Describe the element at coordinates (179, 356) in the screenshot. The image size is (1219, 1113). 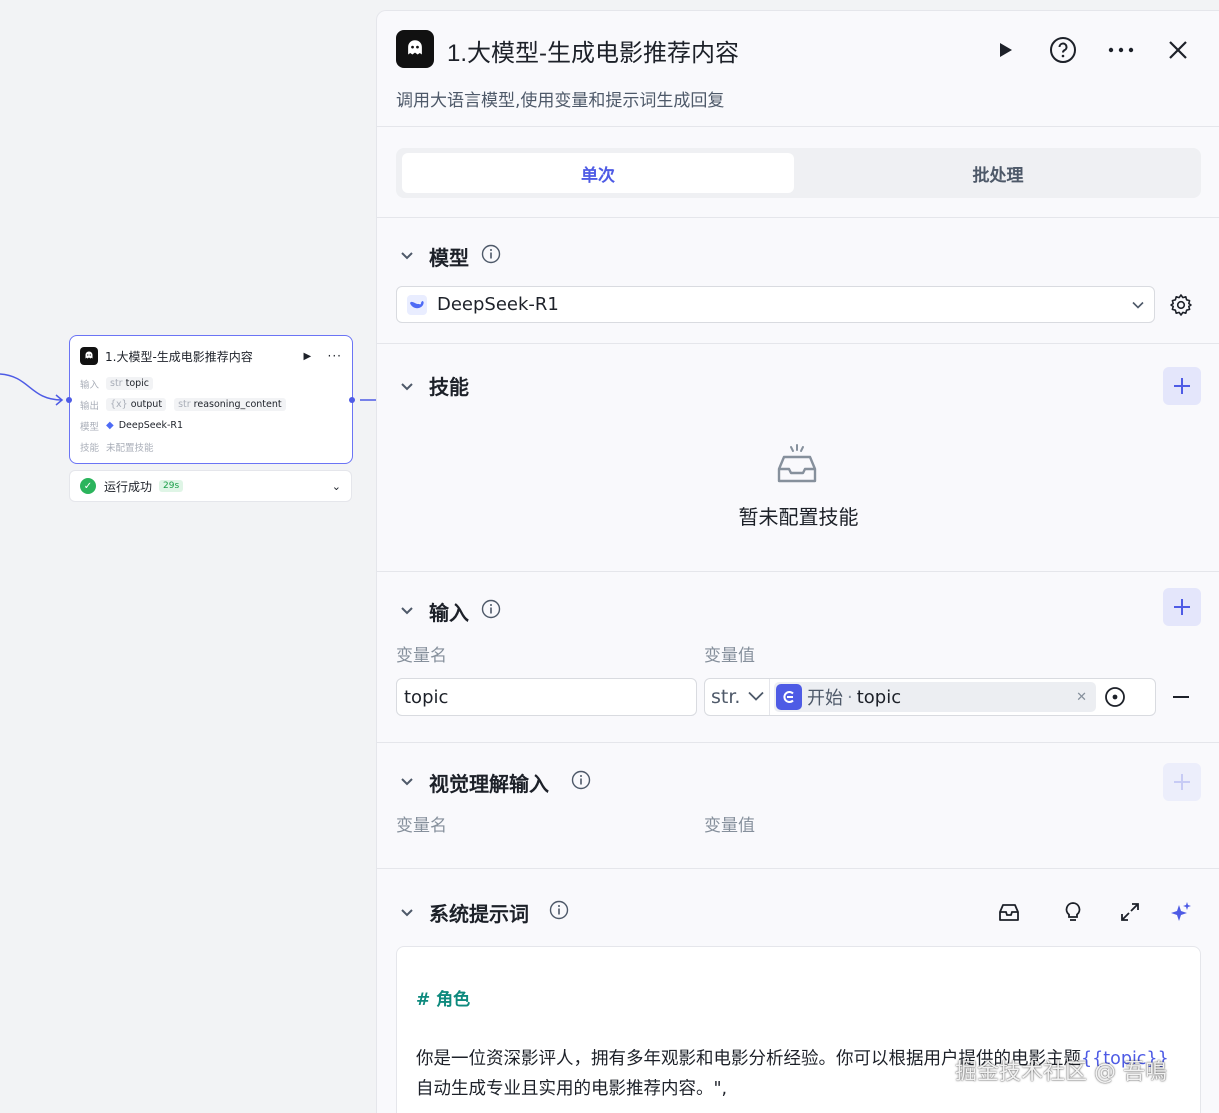
I see `node-title: 1.大模型-生成电影推荐内容` at that location.